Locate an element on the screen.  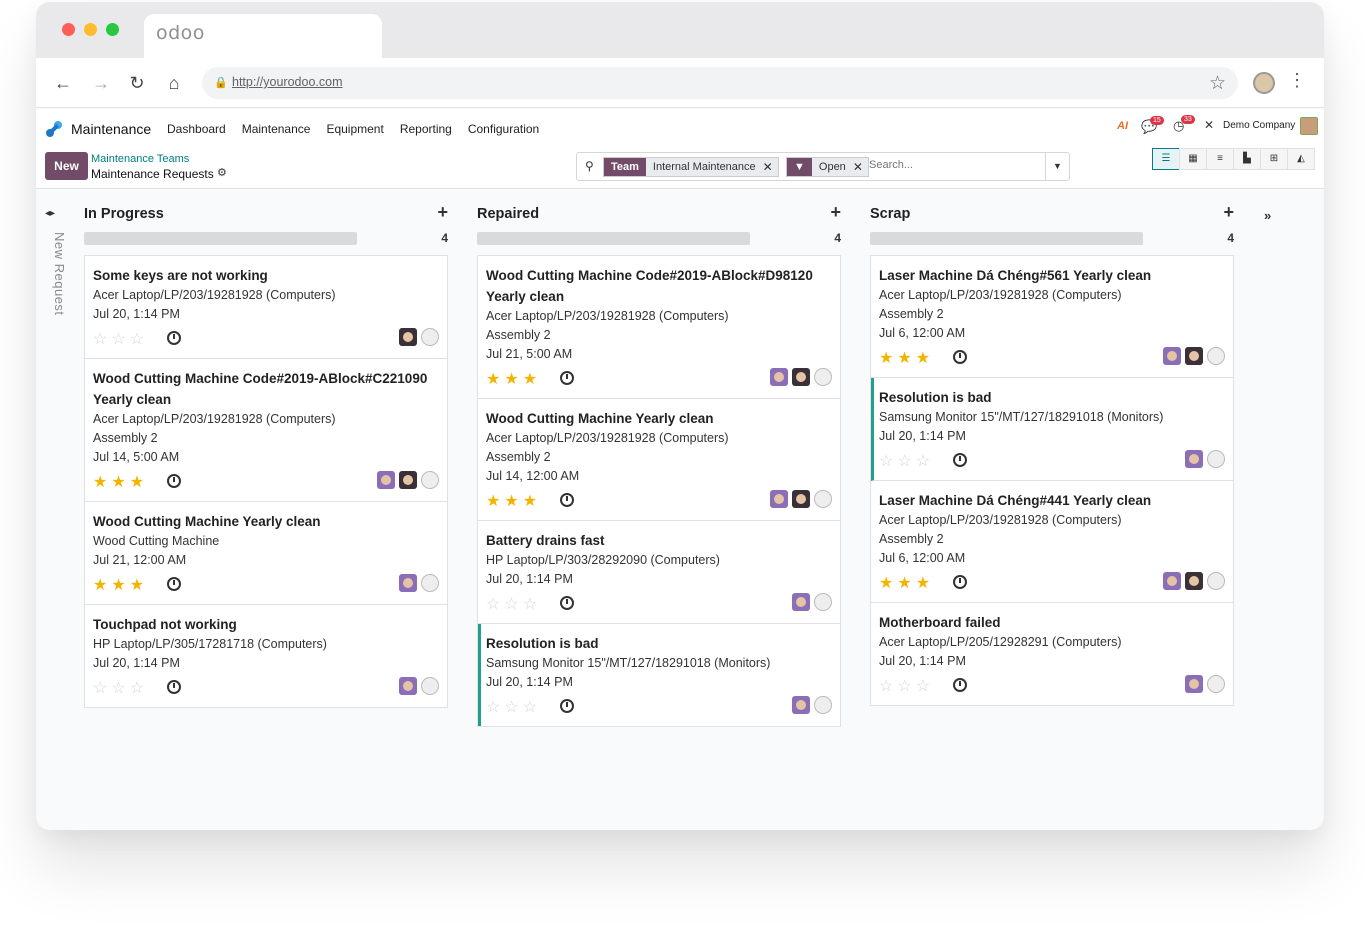
browser-tab: odoo is located at coordinates (263, 37).